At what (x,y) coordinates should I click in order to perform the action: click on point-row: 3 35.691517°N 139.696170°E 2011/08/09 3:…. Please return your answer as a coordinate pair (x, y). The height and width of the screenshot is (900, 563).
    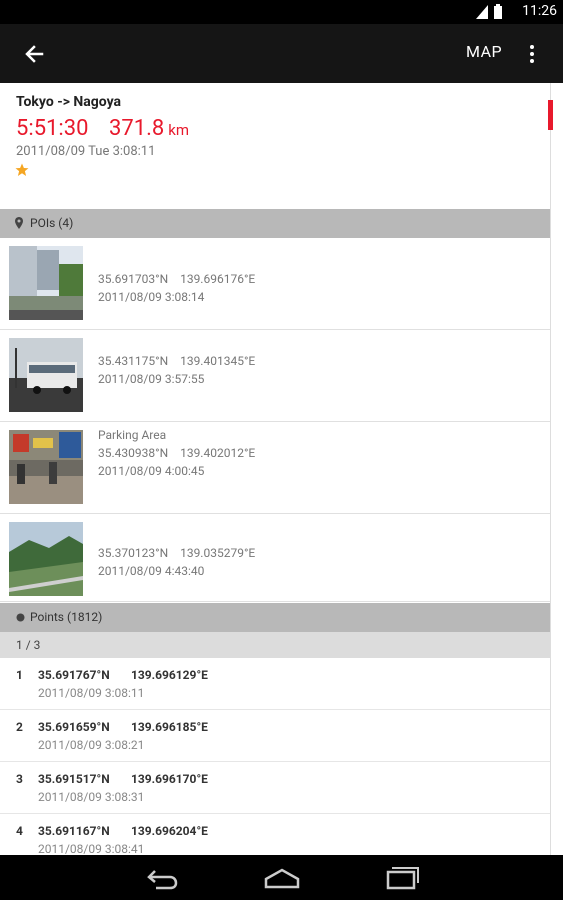
    Looking at the image, I should click on (275, 788).